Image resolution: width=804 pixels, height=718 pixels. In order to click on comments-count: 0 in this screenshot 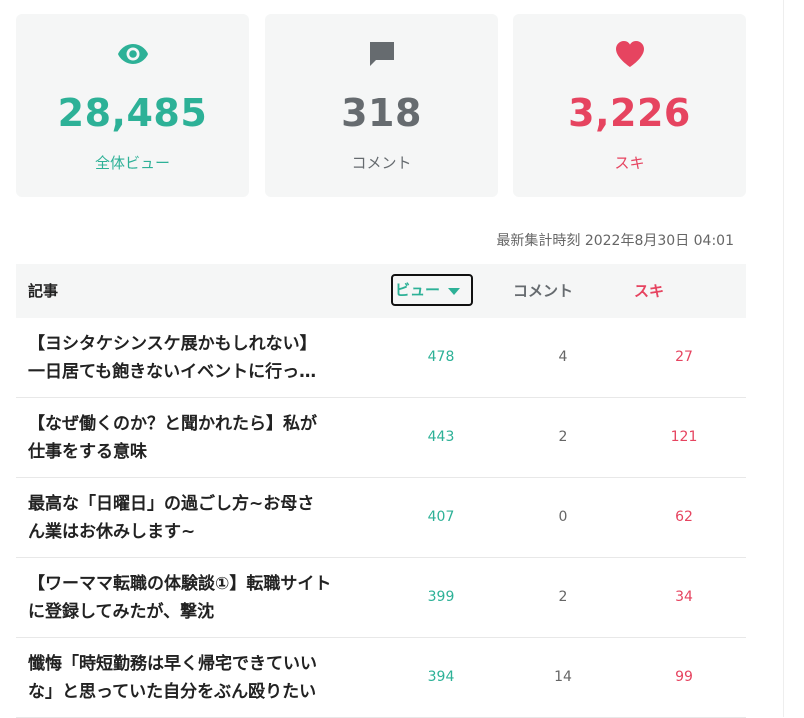, I will do `click(563, 517)`.